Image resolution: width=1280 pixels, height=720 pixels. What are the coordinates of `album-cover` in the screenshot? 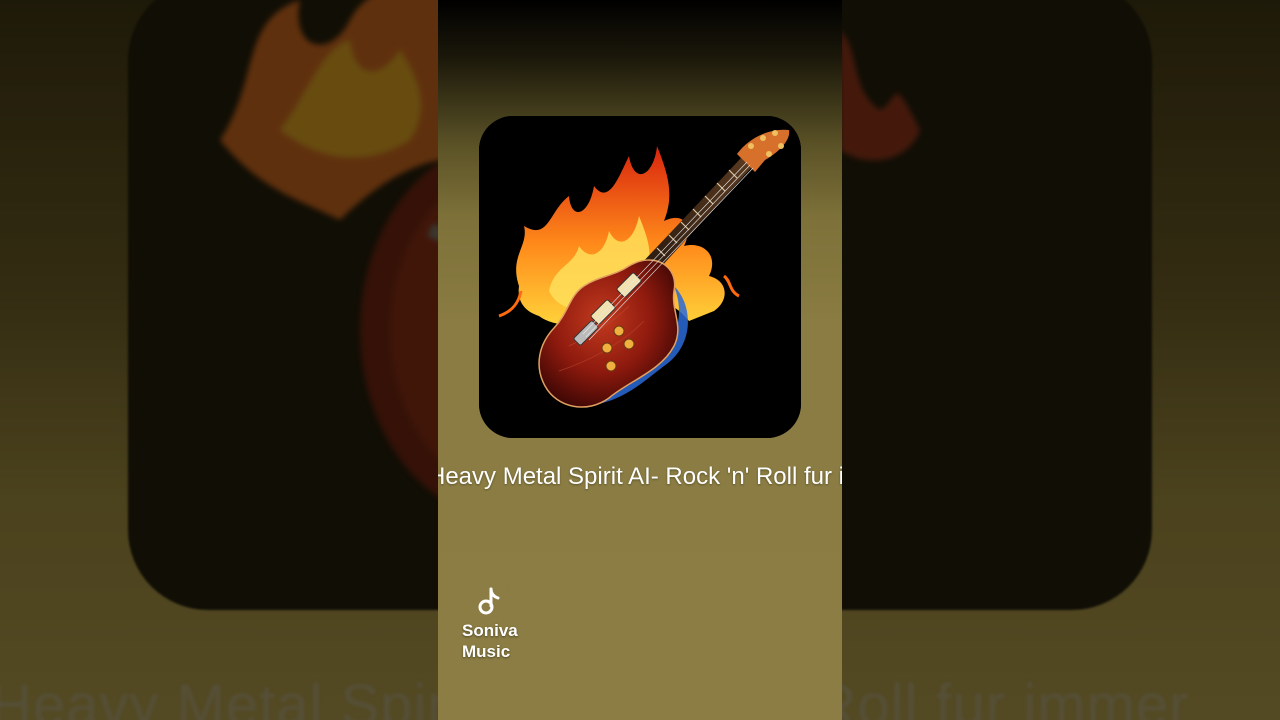 It's located at (640, 277).